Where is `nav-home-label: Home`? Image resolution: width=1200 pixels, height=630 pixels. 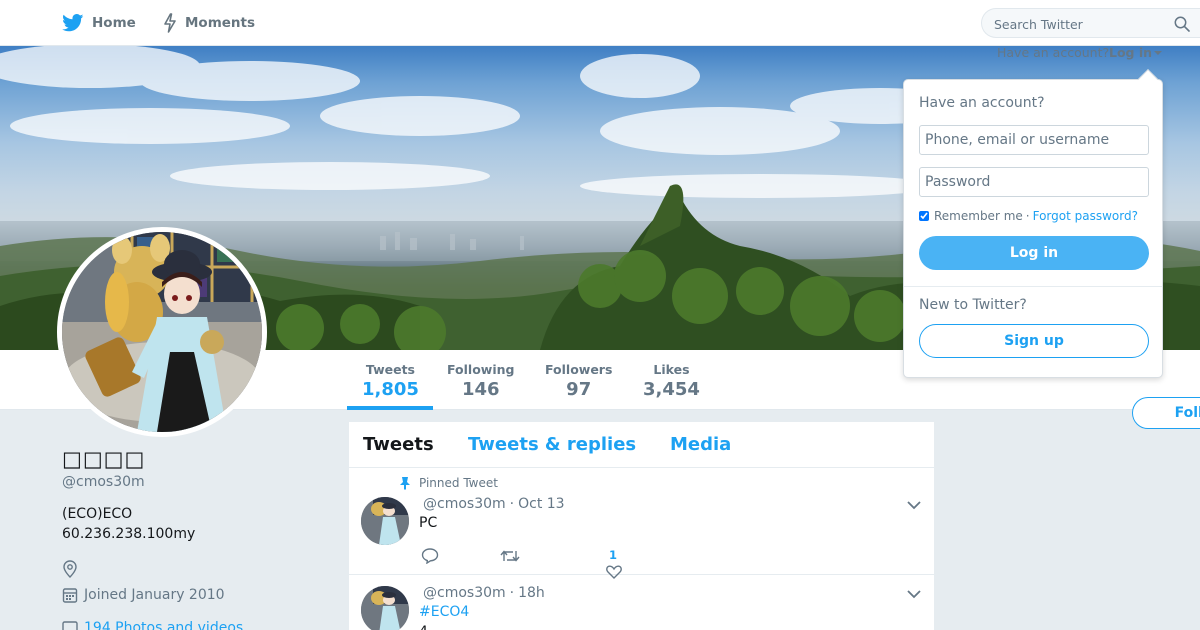 nav-home-label: Home is located at coordinates (114, 23).